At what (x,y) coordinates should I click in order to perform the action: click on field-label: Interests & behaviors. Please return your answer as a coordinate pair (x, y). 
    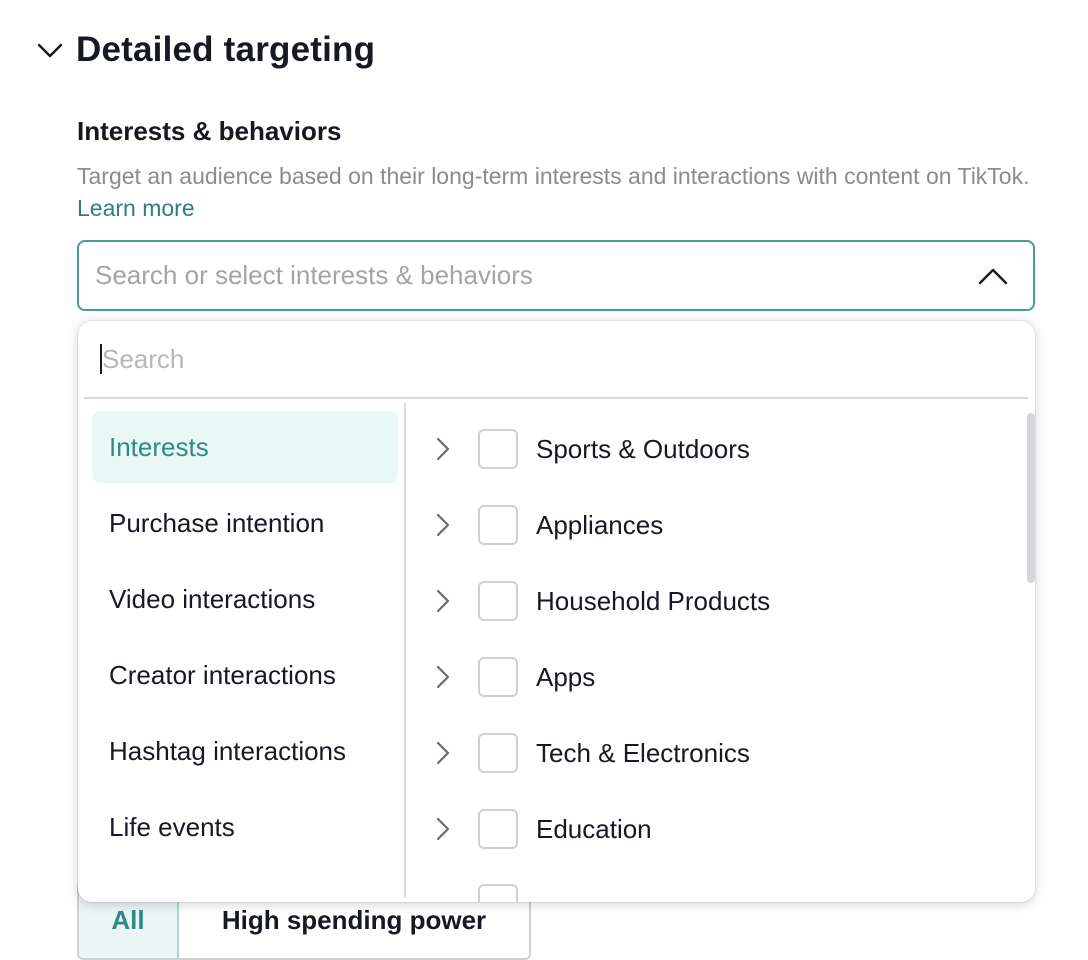
    Looking at the image, I should click on (209, 131).